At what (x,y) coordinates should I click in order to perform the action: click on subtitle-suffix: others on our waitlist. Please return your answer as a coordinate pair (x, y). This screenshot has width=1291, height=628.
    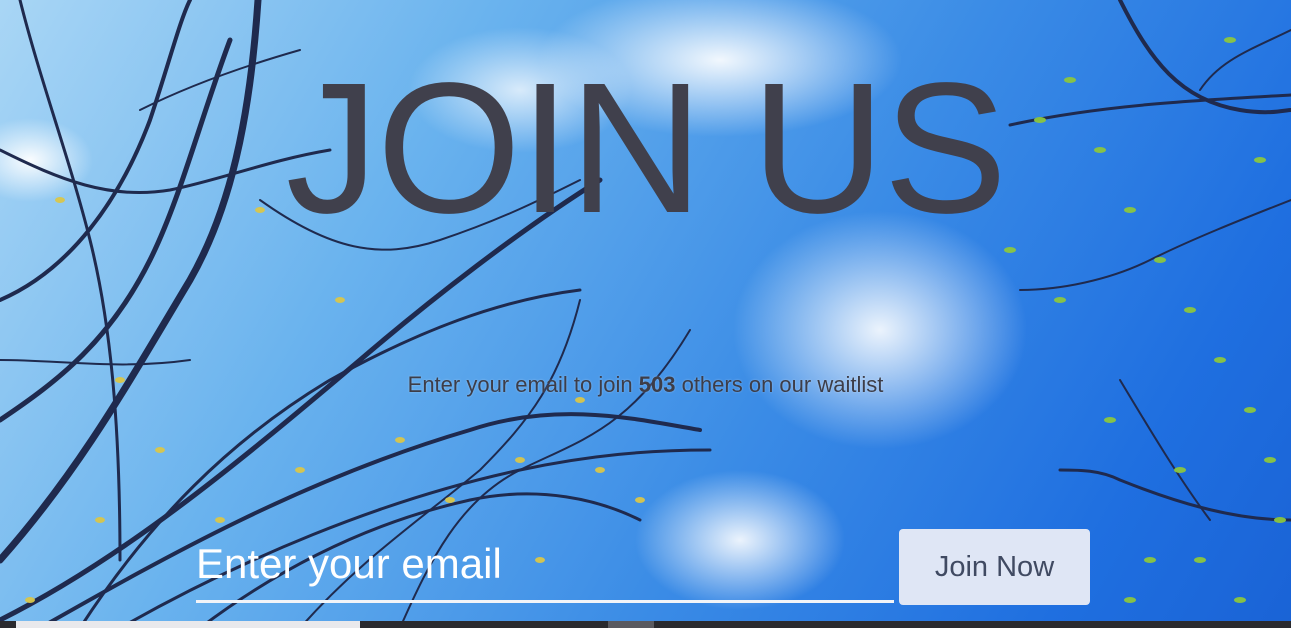
    Looking at the image, I should click on (779, 384).